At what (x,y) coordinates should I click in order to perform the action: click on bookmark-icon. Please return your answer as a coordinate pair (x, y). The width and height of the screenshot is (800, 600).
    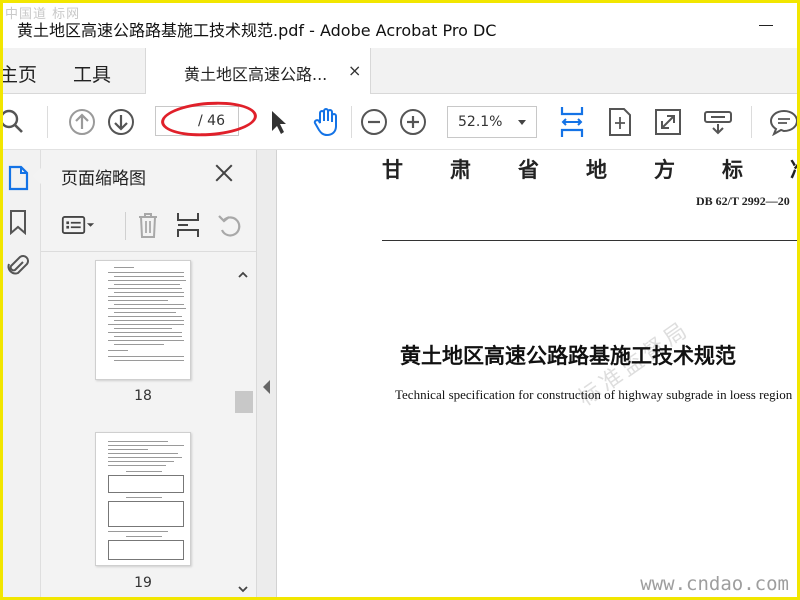
    Looking at the image, I should click on (18, 222).